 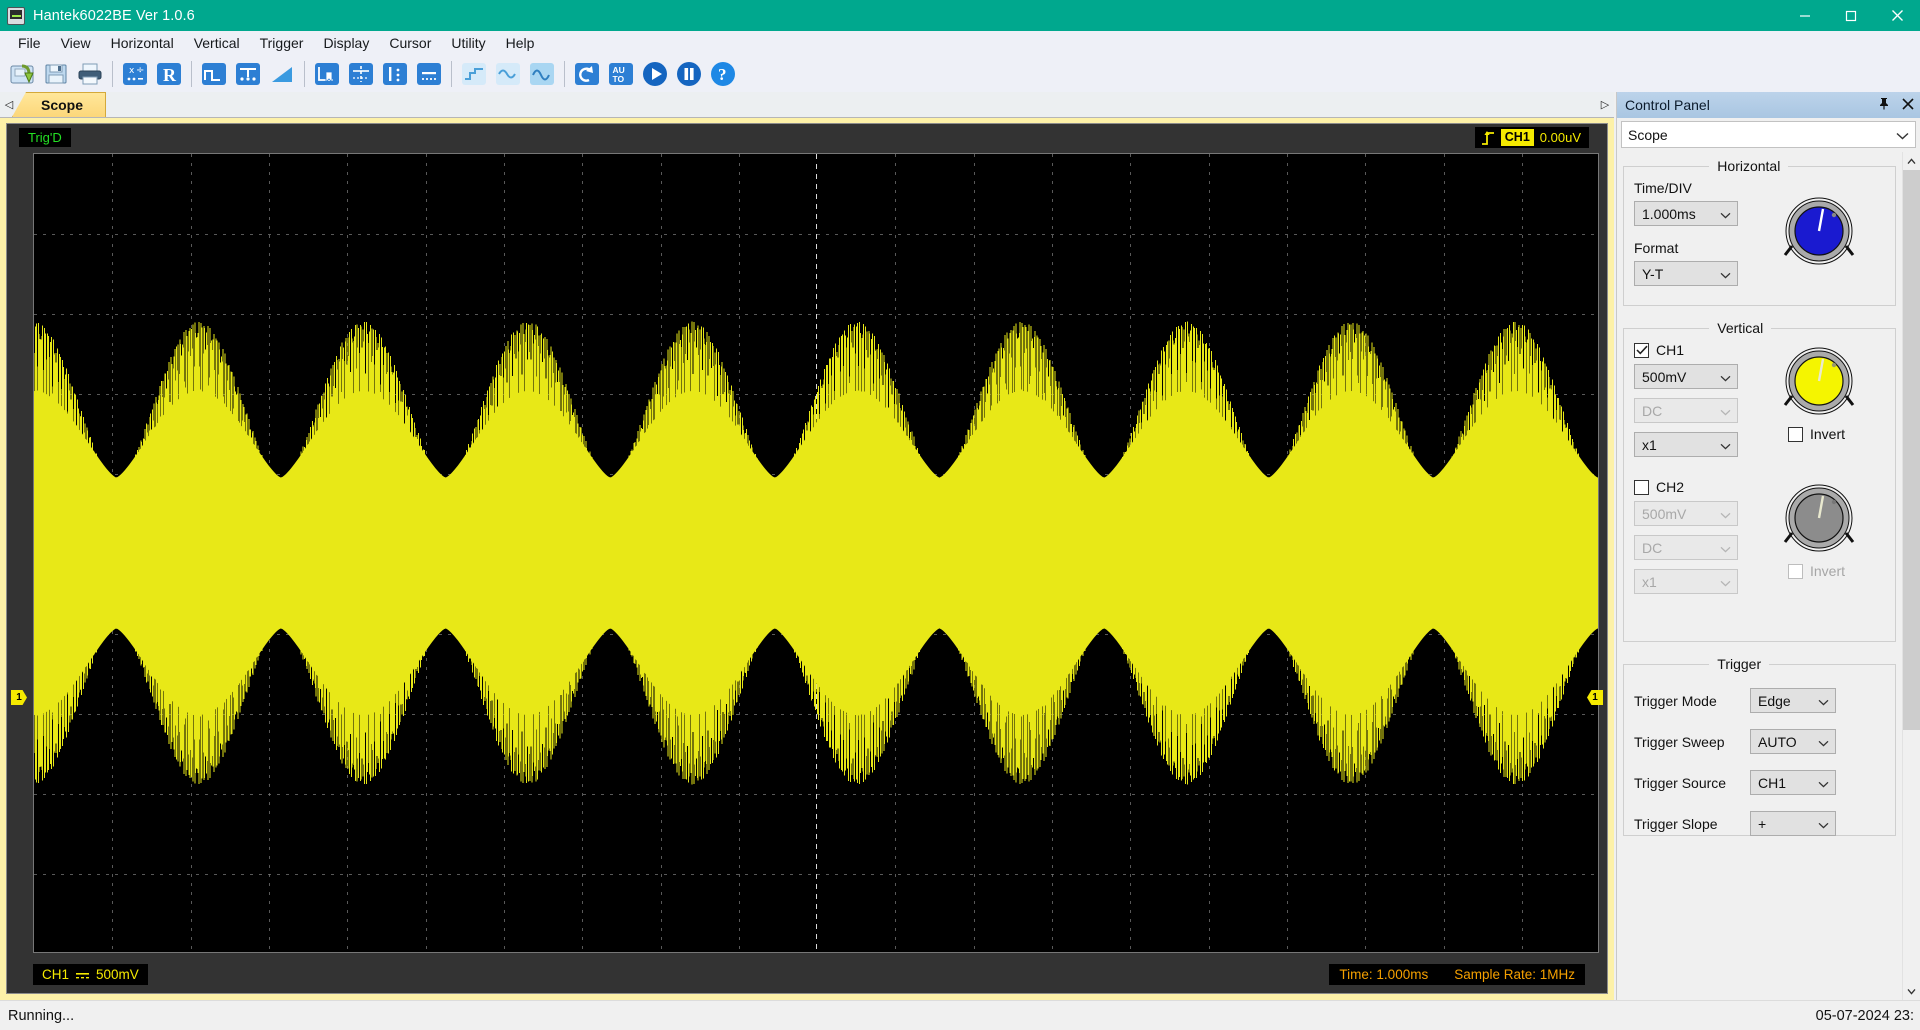 I want to click on status-bar: Running... 05-07-2024 23:, so click(x=960, y=1015).